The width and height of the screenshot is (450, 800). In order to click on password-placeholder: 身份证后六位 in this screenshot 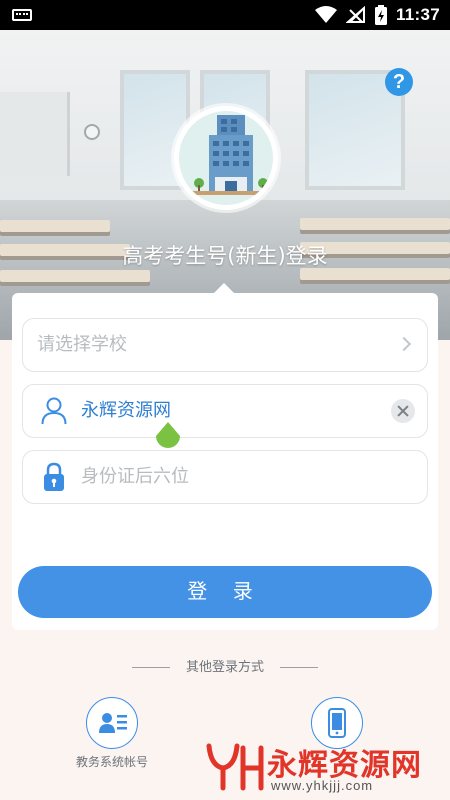, I will do `click(135, 476)`.